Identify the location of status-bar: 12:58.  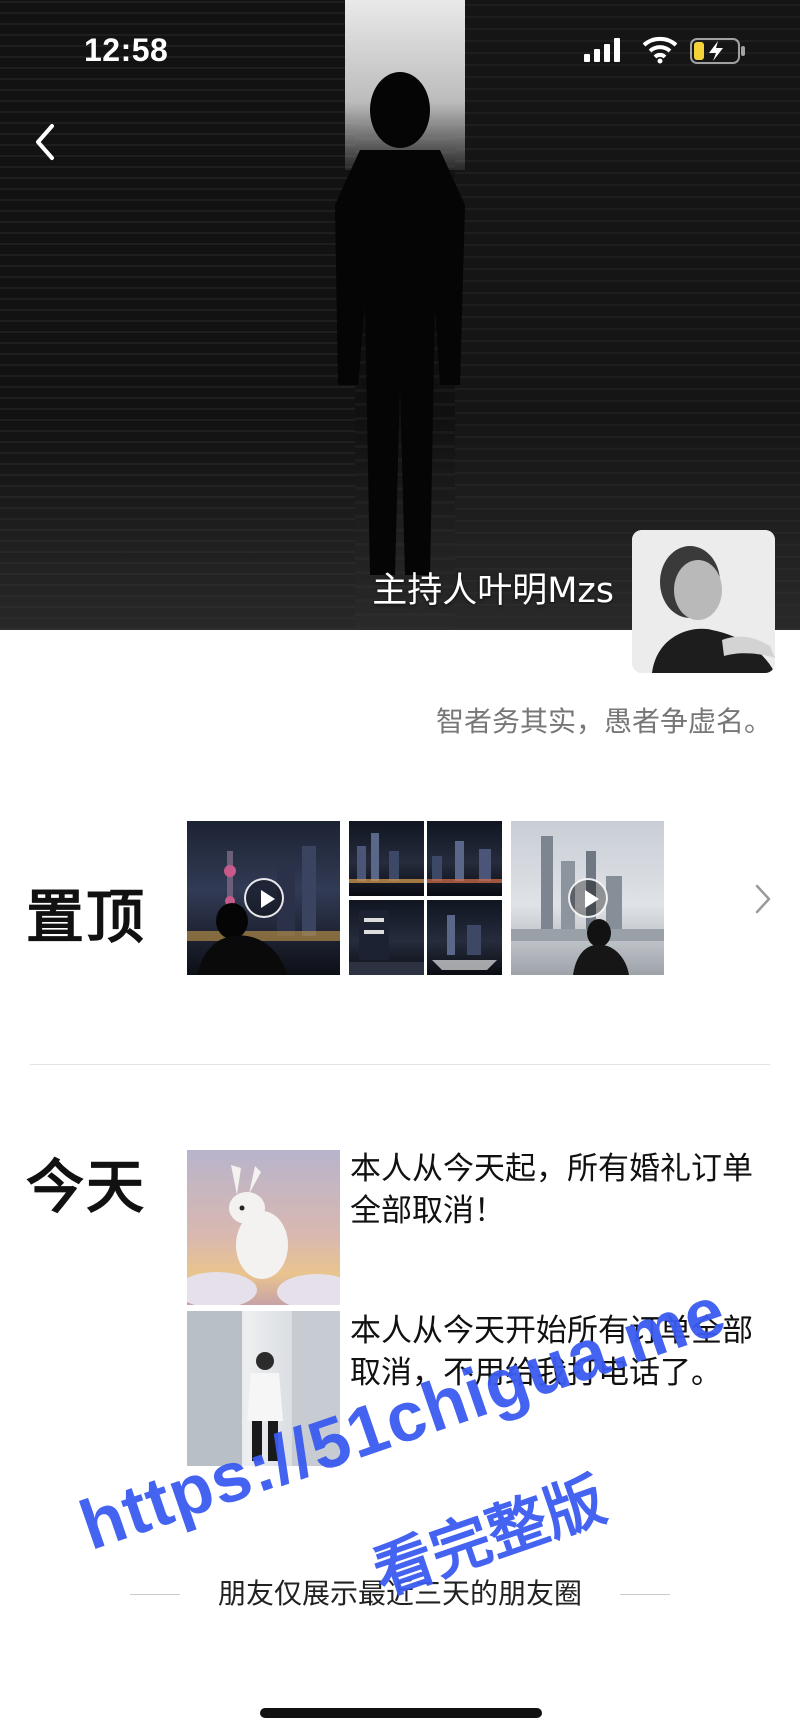
(400, 50).